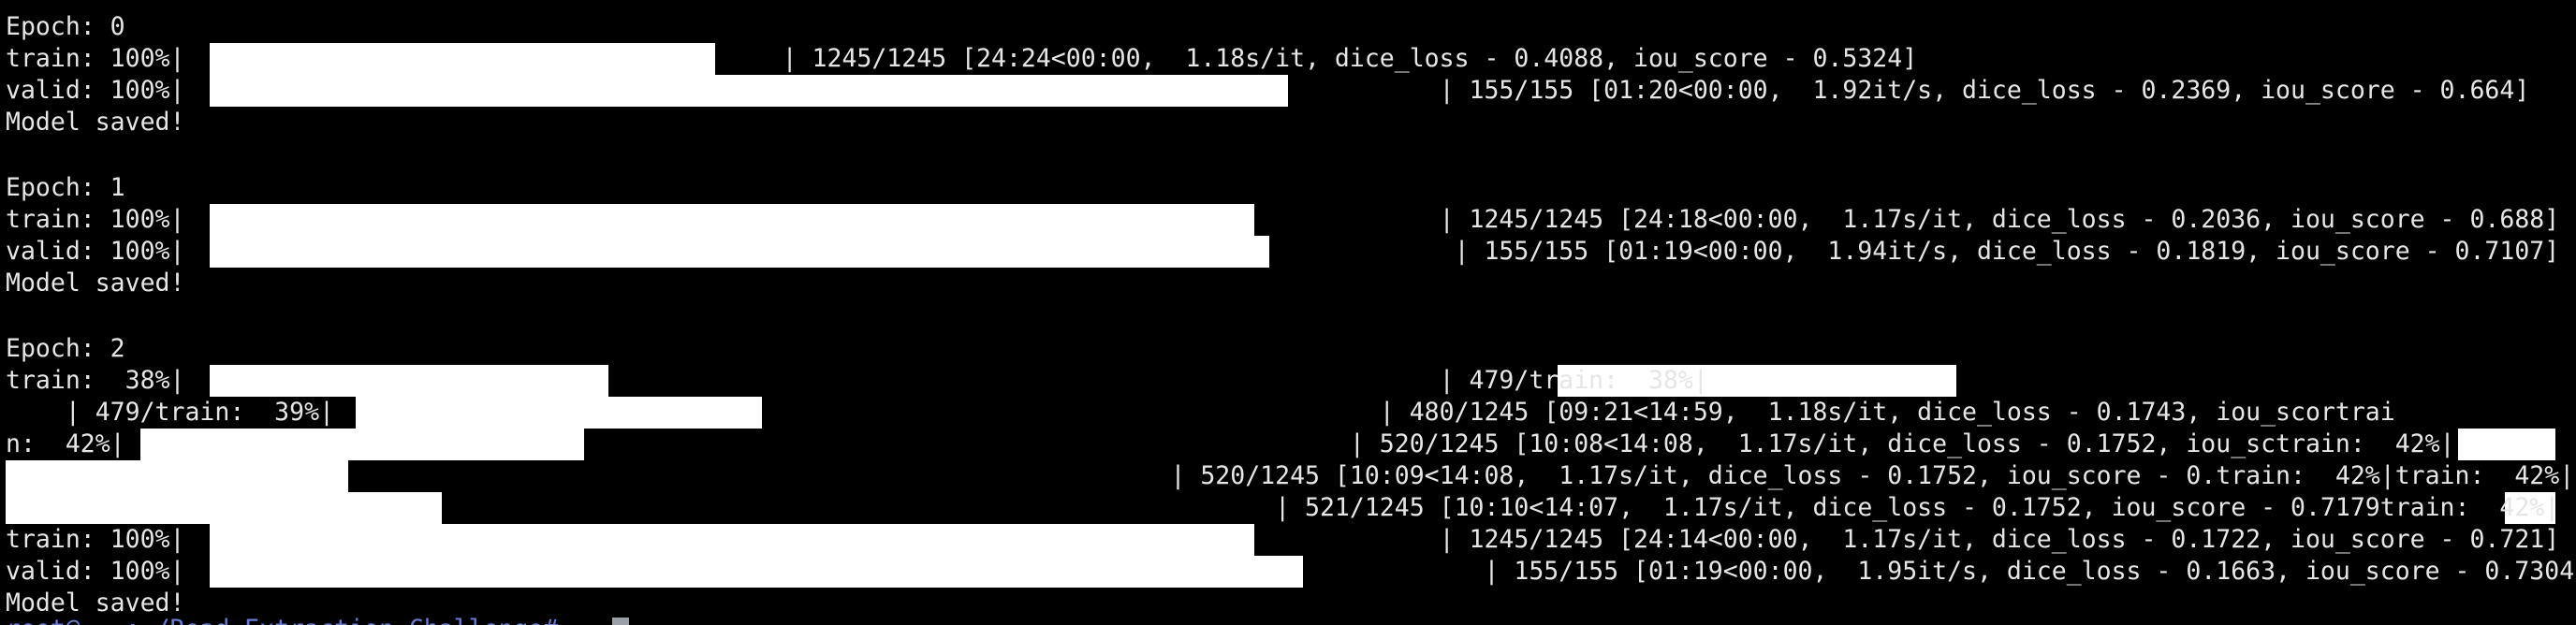 The image size is (2576, 625). I want to click on text-cursor, so click(620, 621).